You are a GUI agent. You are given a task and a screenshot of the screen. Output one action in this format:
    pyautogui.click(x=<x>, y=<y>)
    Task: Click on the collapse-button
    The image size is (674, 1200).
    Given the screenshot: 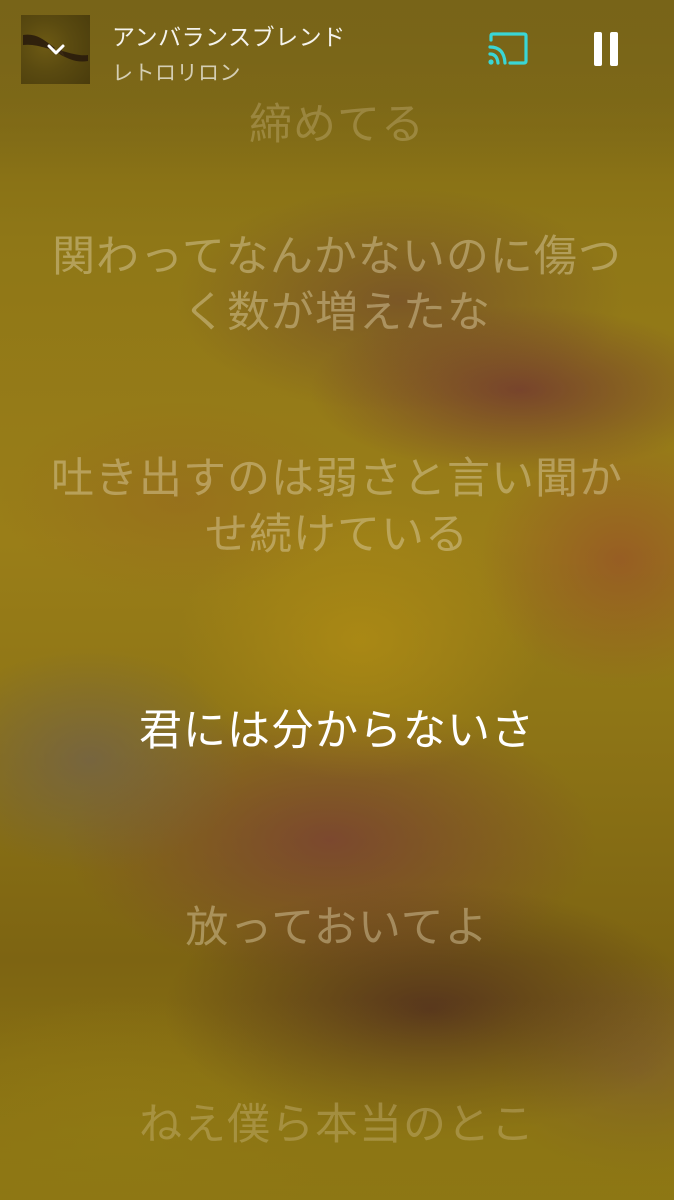 What is the action you would take?
    pyautogui.click(x=55, y=49)
    